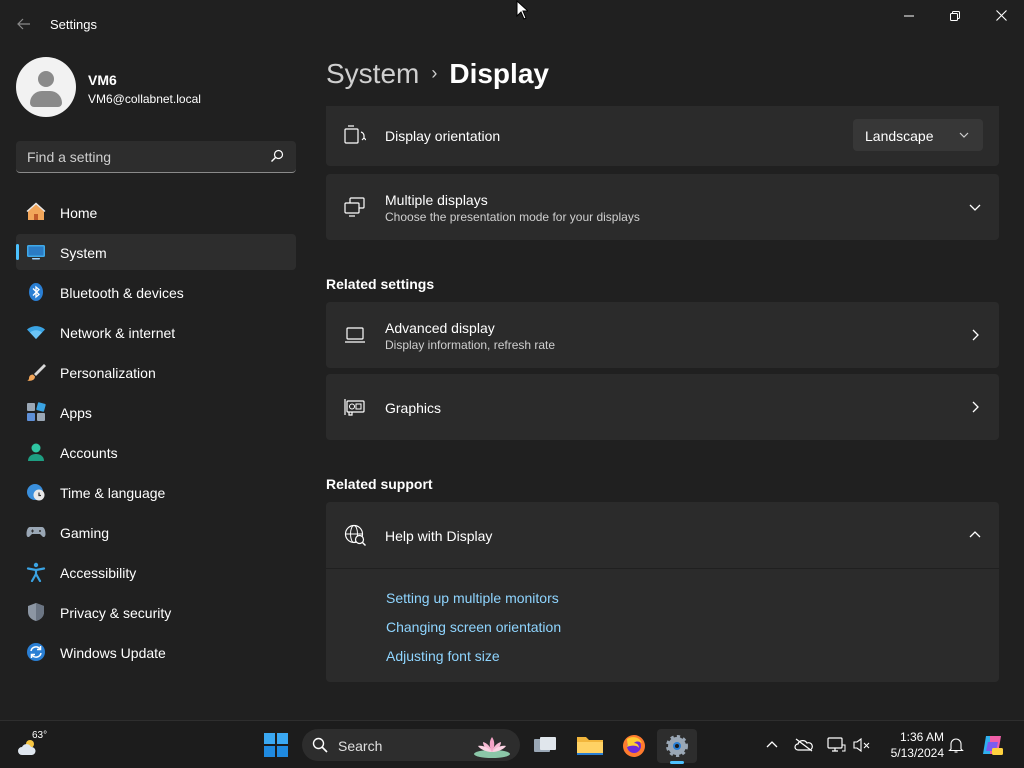  I want to click on help-link-screen-orientation: Changing screen orientation, so click(473, 627).